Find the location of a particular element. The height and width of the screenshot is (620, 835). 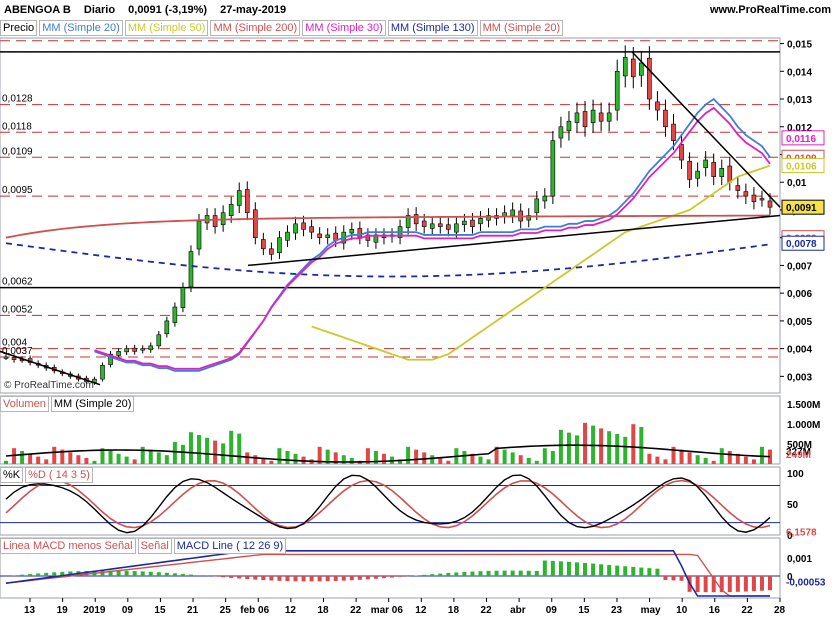

macd-hist-label: Linea MACD menos Señal is located at coordinates (68, 546).